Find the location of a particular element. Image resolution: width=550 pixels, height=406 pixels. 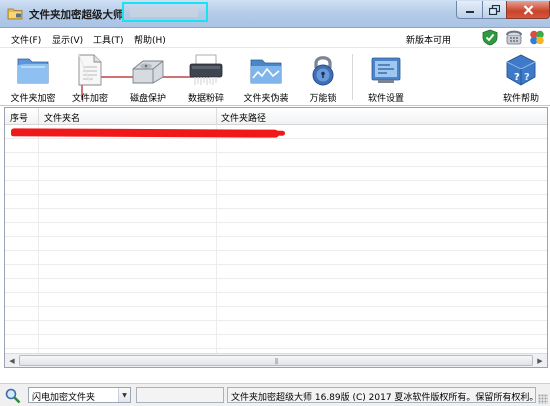

folder-lock-app-icon is located at coordinates (15, 14).